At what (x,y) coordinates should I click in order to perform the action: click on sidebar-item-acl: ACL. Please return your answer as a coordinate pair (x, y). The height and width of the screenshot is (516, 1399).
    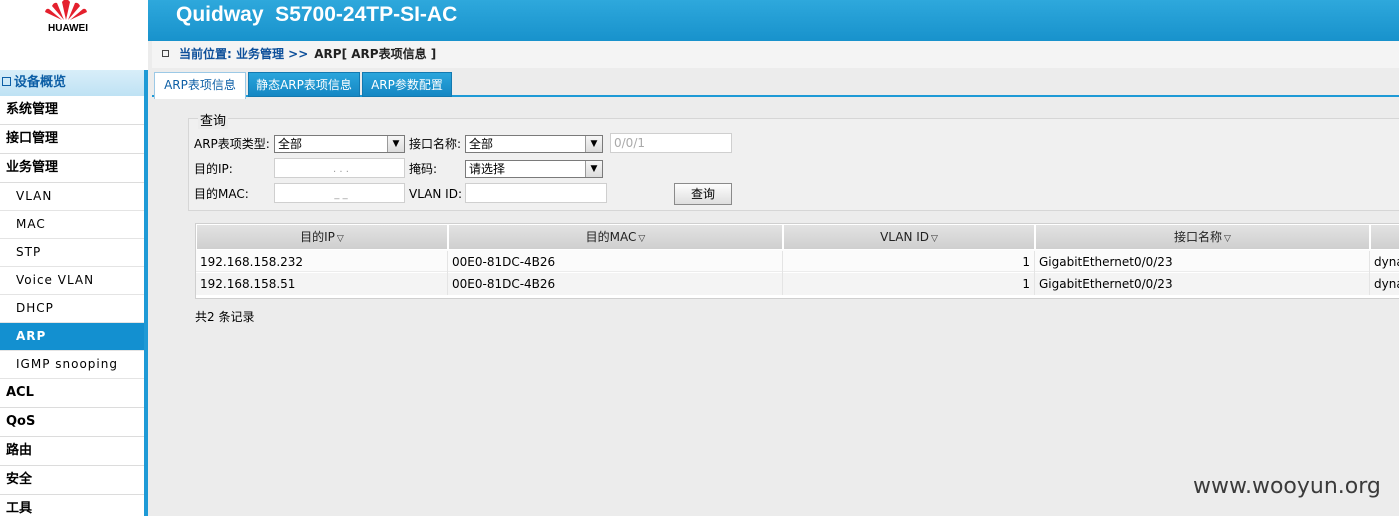
    Looking at the image, I should click on (72, 393).